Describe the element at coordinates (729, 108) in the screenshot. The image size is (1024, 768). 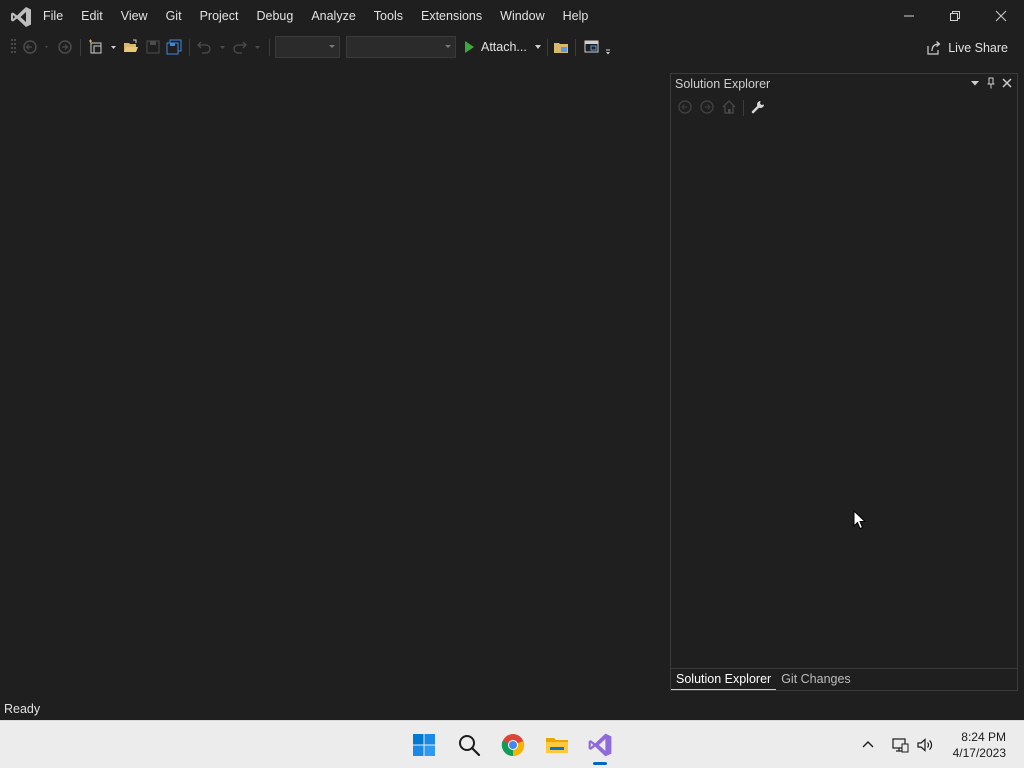
I see `home-icon` at that location.